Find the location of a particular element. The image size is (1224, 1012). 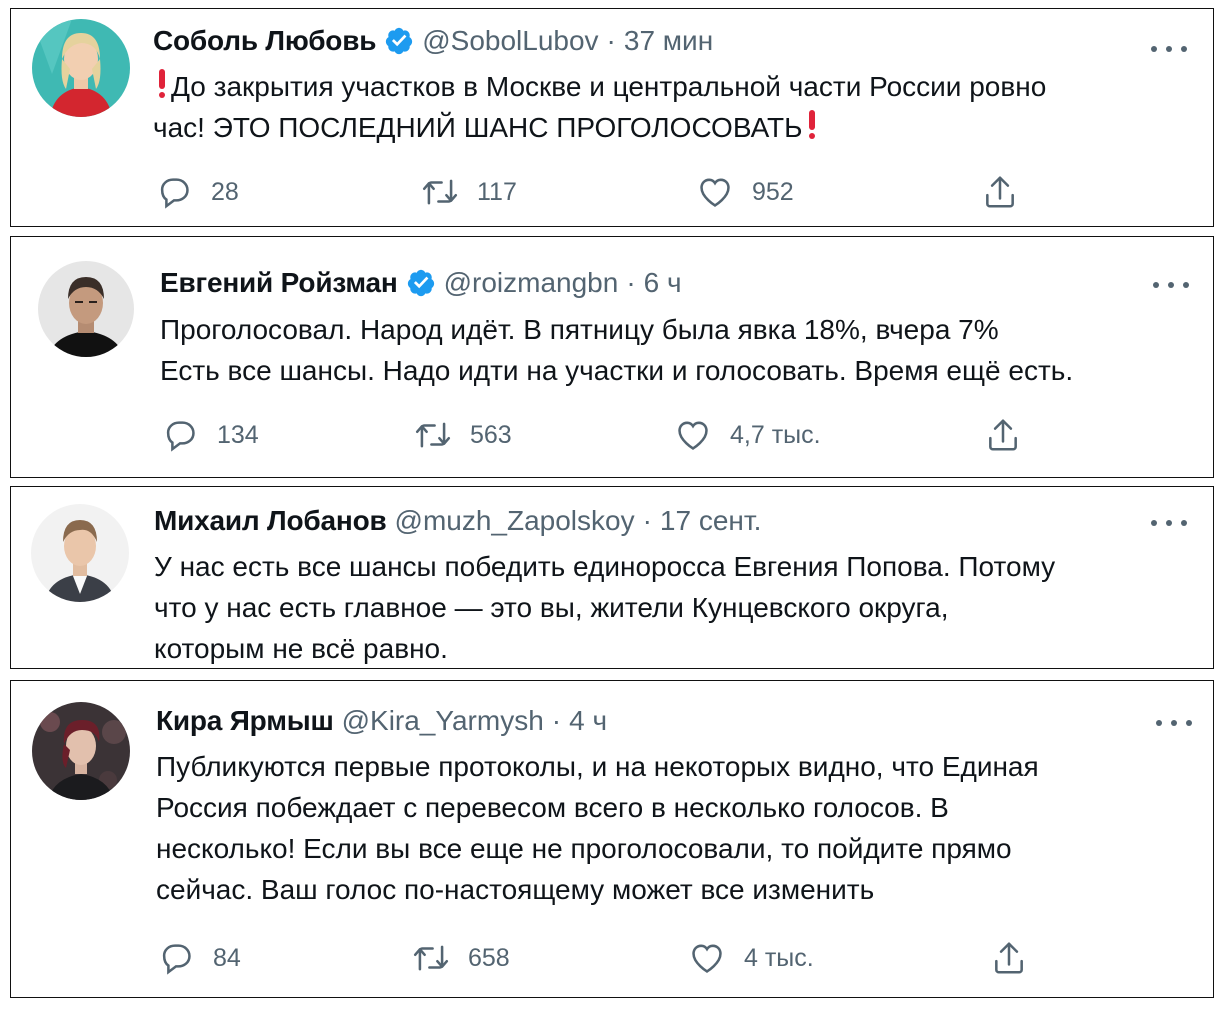

like-button: 4,7 тыс. is located at coordinates (747, 435).